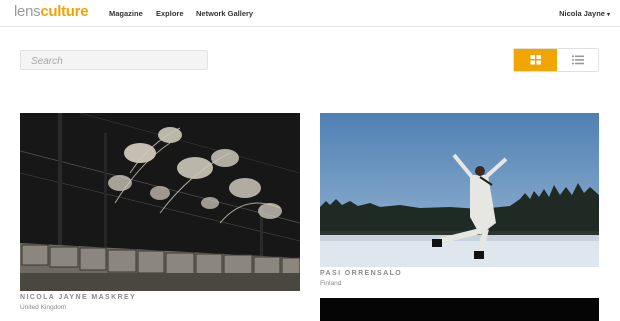  Describe the element at coordinates (608, 15) in the screenshot. I see `caret-down-icon: ▾` at that location.